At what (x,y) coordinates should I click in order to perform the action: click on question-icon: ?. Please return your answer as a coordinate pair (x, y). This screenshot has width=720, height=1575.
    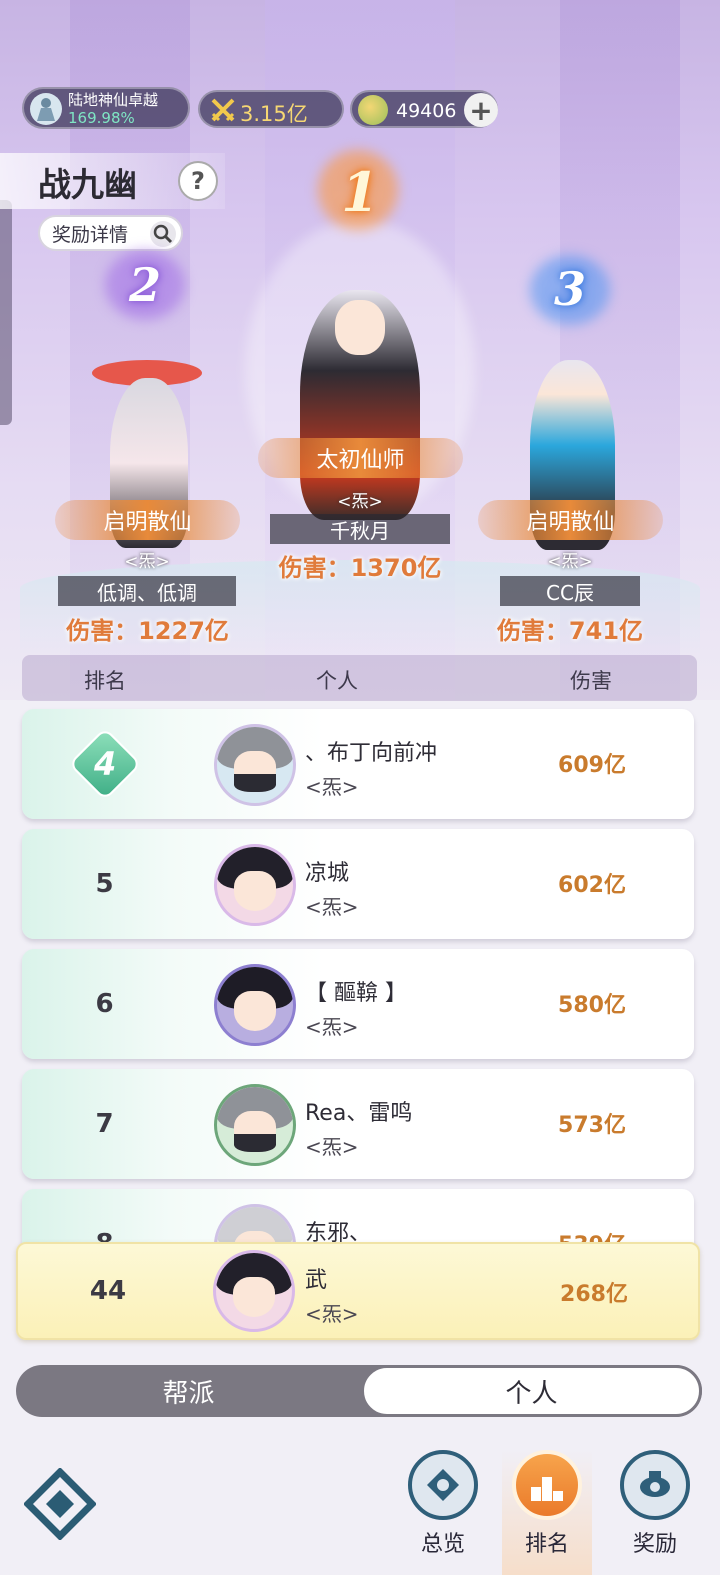
    Looking at the image, I should click on (198, 181).